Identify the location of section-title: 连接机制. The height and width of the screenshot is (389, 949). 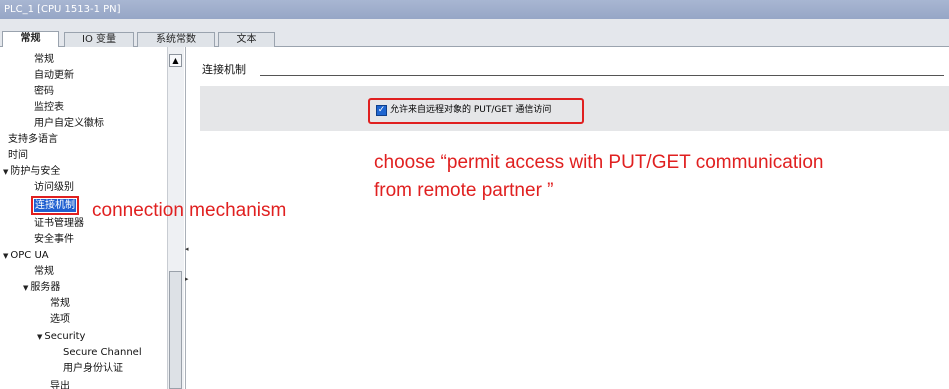
(224, 69).